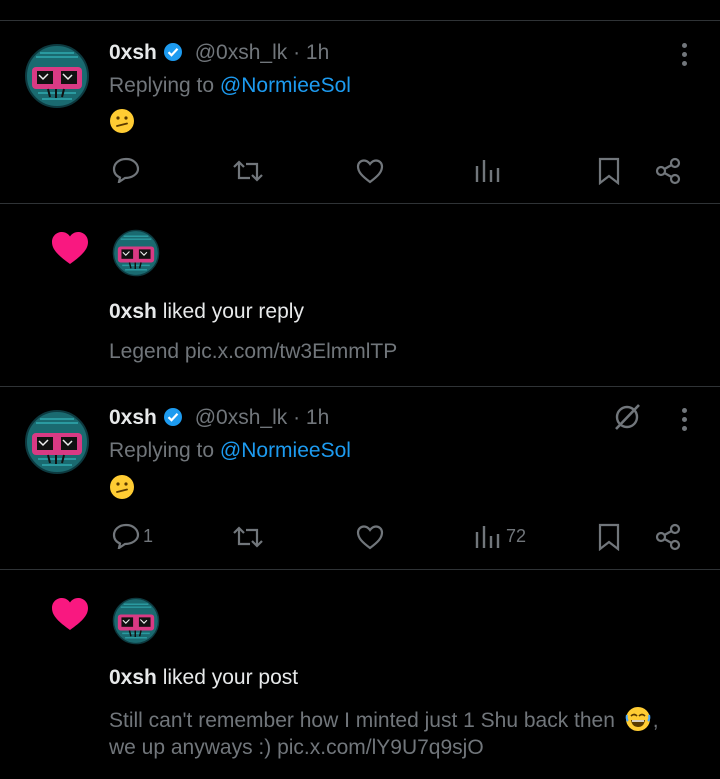 Image resolution: width=720 pixels, height=779 pixels. I want to click on notification-preview: Legend pic.x.com/tw3ElmmlTP, so click(253, 352).